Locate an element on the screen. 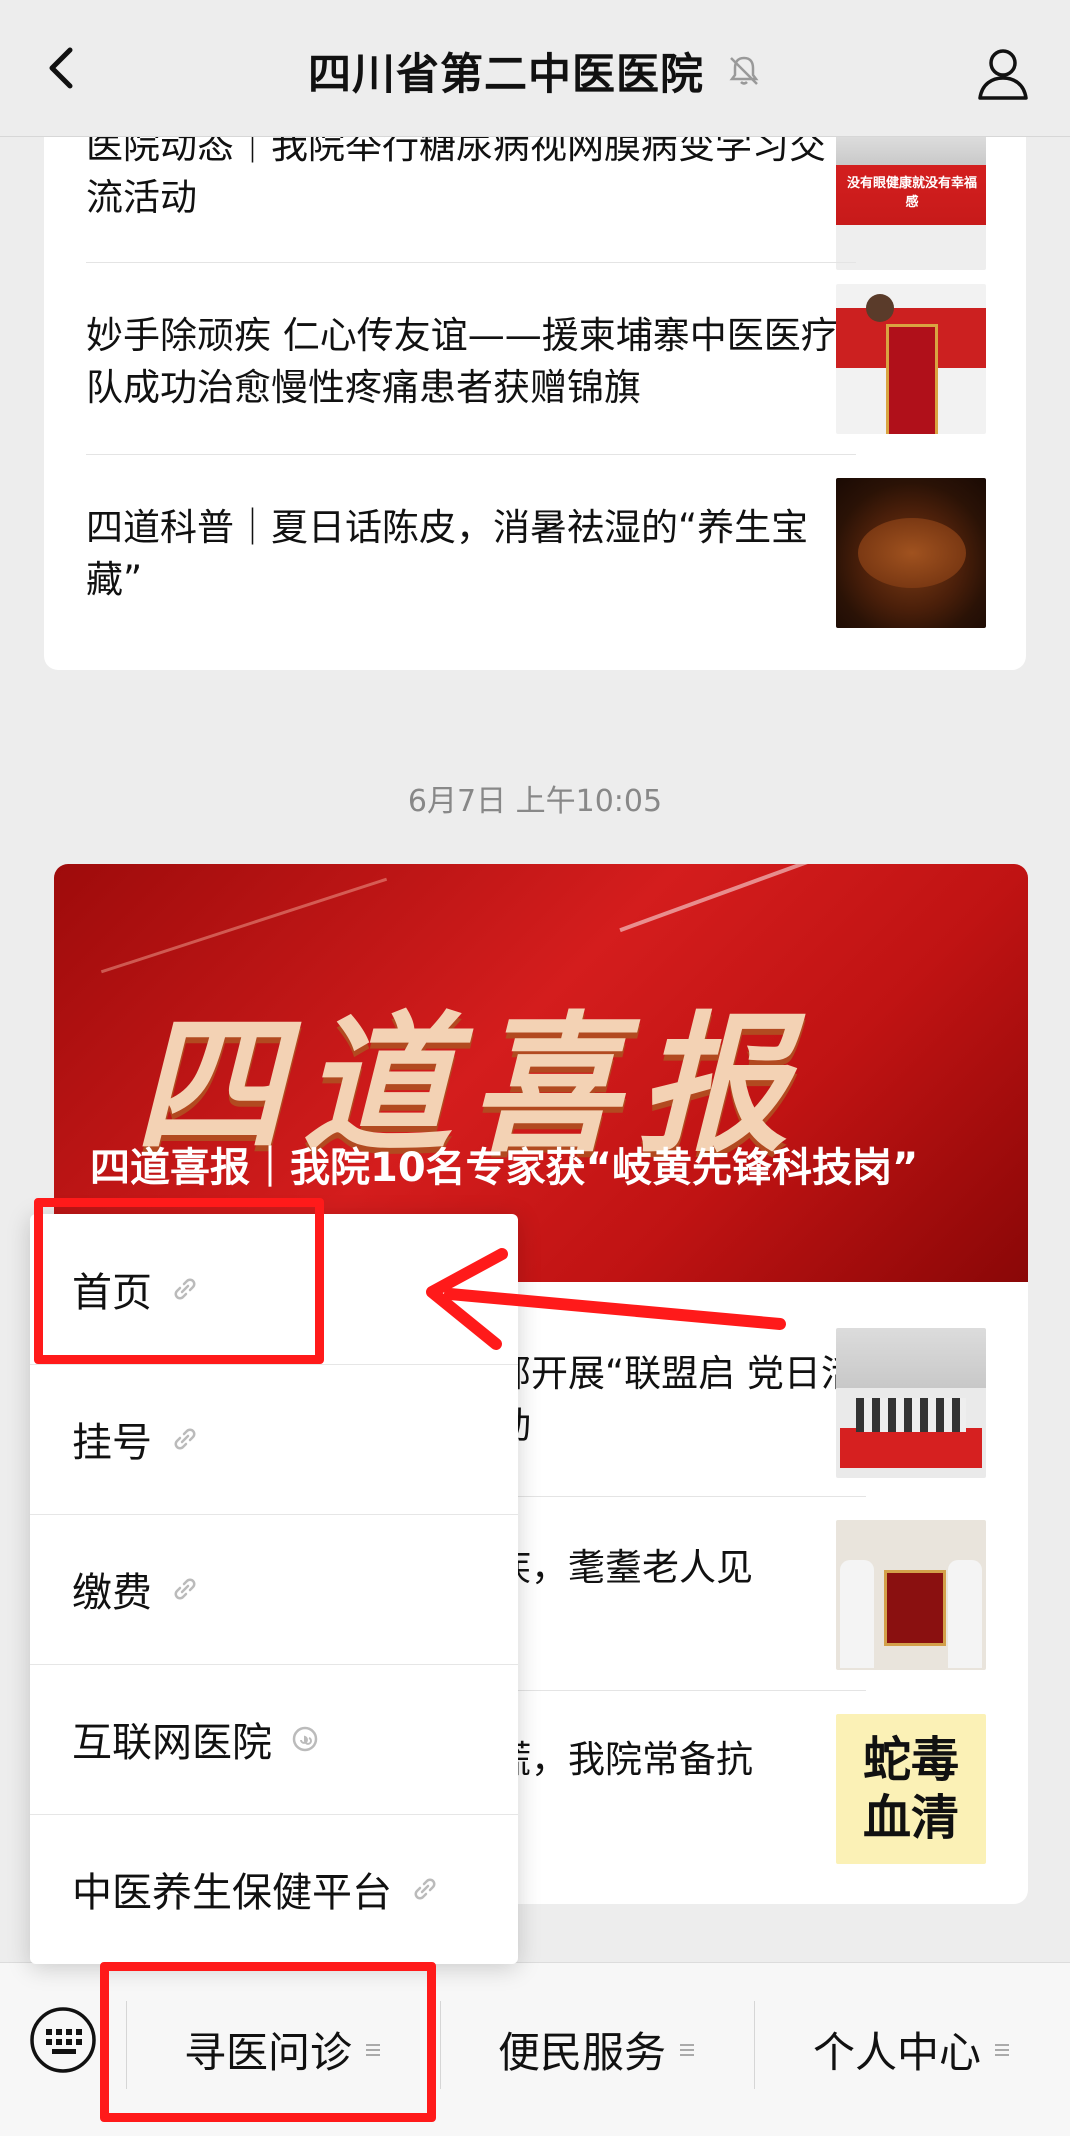  highlight-box-home is located at coordinates (179, 1281).